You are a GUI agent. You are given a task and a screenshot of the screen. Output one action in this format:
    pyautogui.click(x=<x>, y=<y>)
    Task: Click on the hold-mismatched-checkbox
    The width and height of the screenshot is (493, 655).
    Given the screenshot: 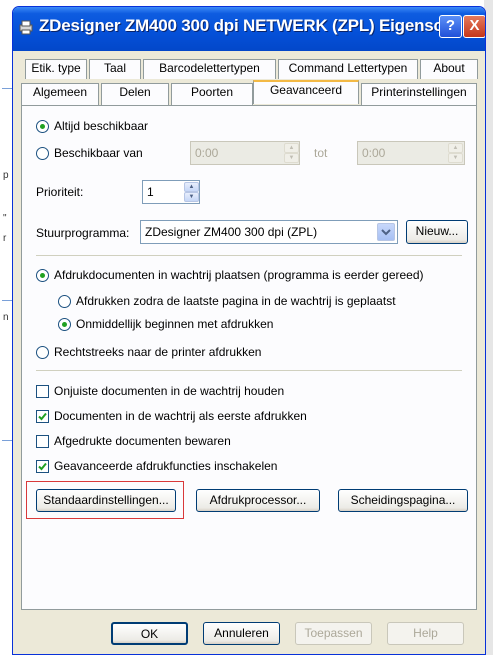 What is the action you would take?
    pyautogui.click(x=42, y=391)
    